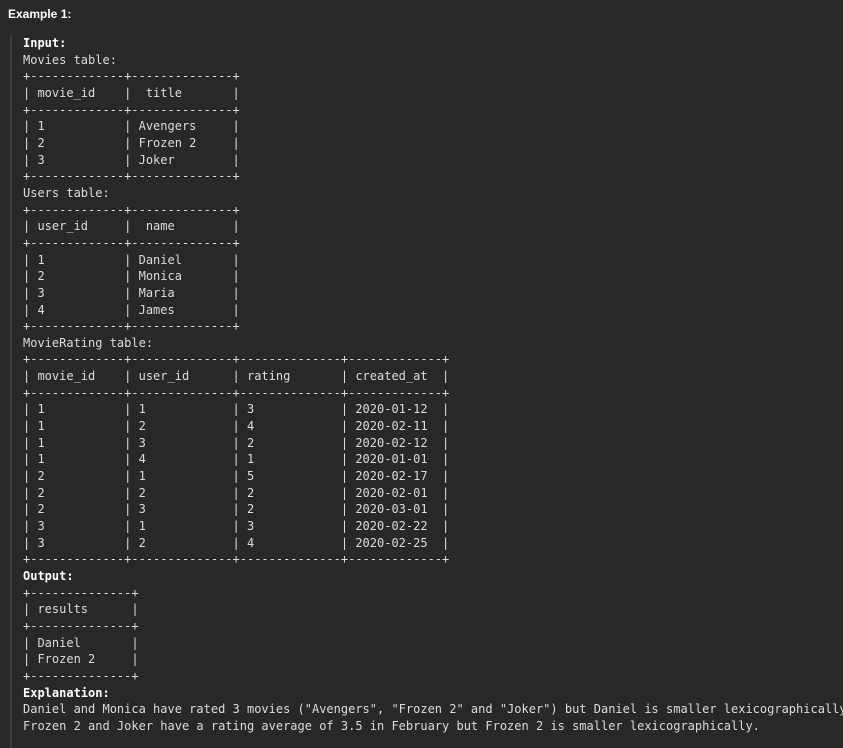 The width and height of the screenshot is (843, 748). I want to click on users-header: | user_id | name |, so click(131, 226).